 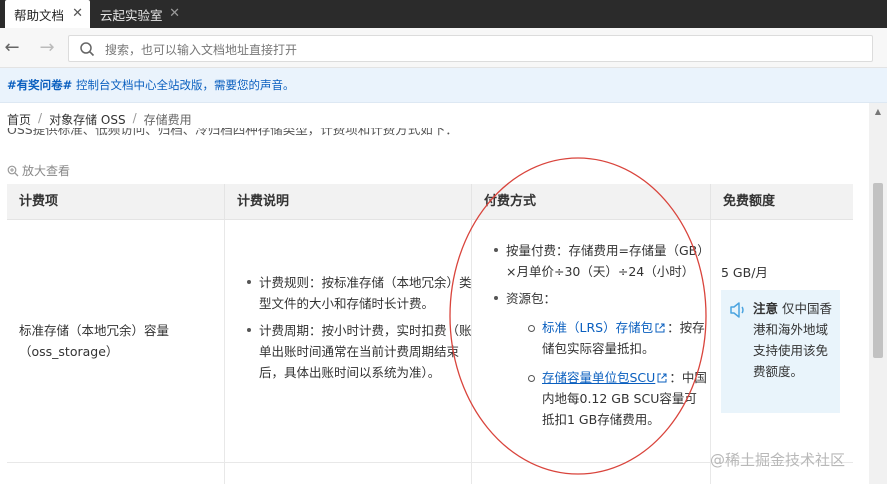 I want to click on back-arrow-icon: ←, so click(x=12, y=48).